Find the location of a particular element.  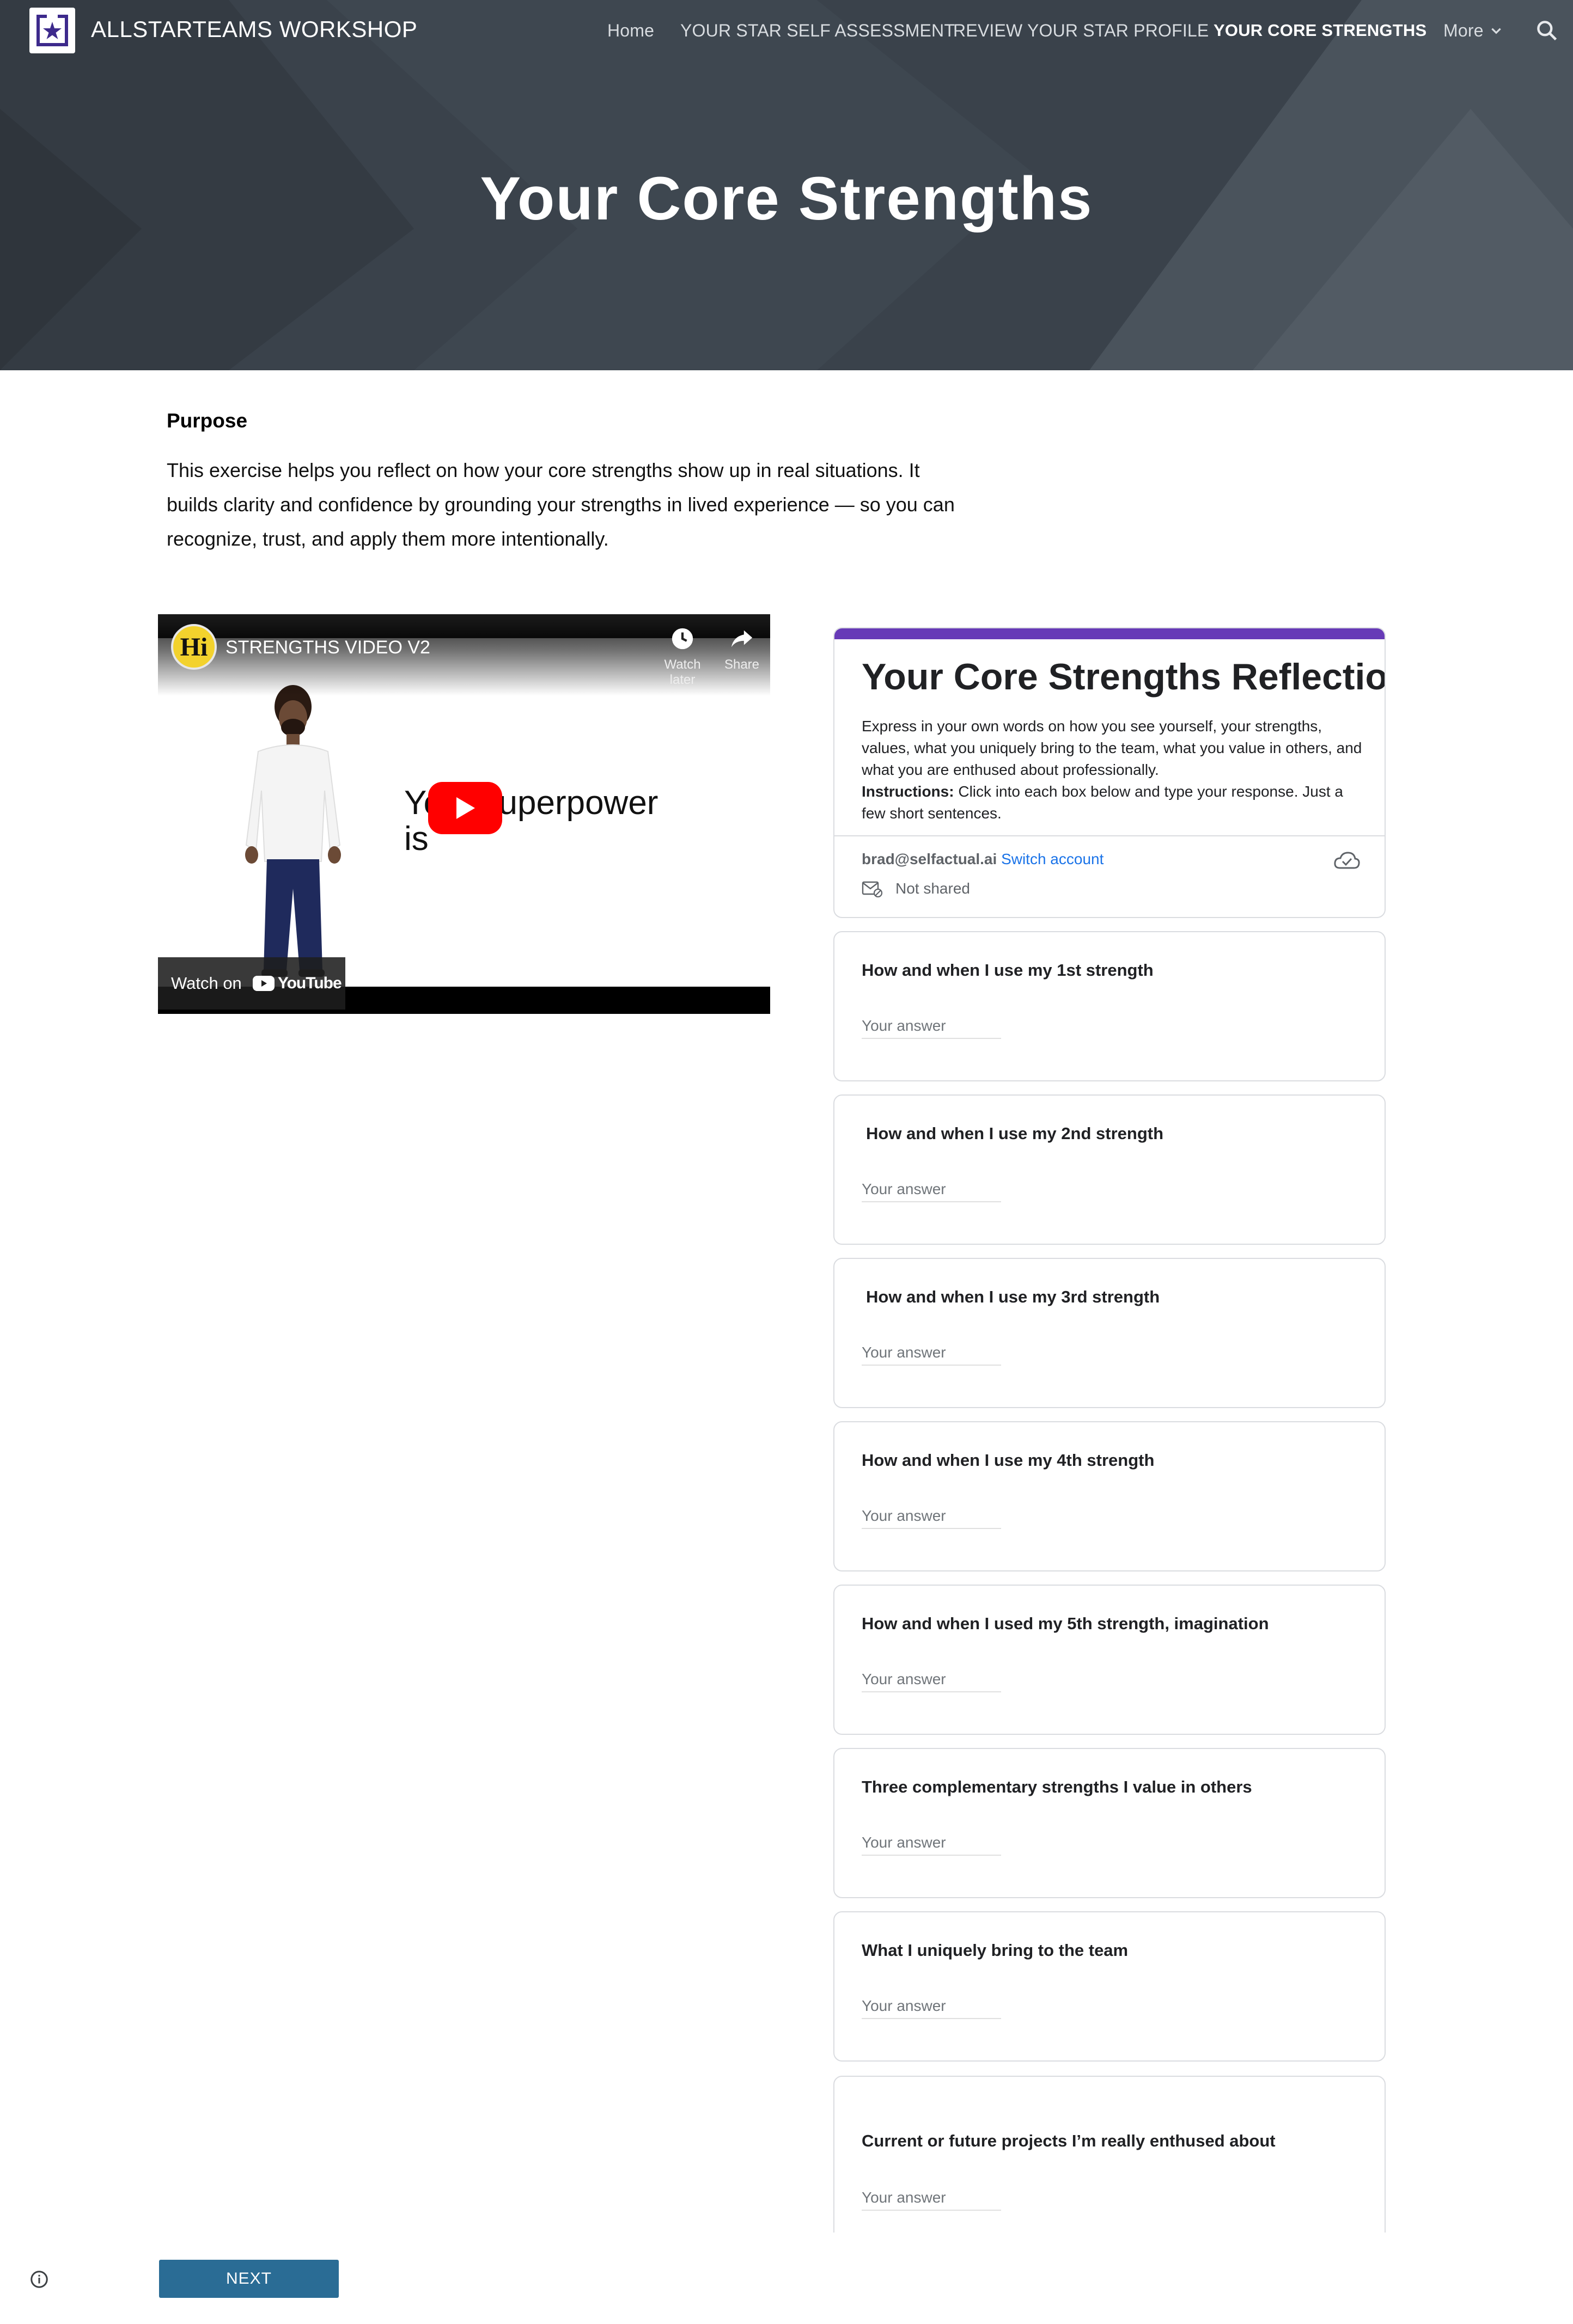

answer-input-unique-contribution is located at coordinates (931, 2006).